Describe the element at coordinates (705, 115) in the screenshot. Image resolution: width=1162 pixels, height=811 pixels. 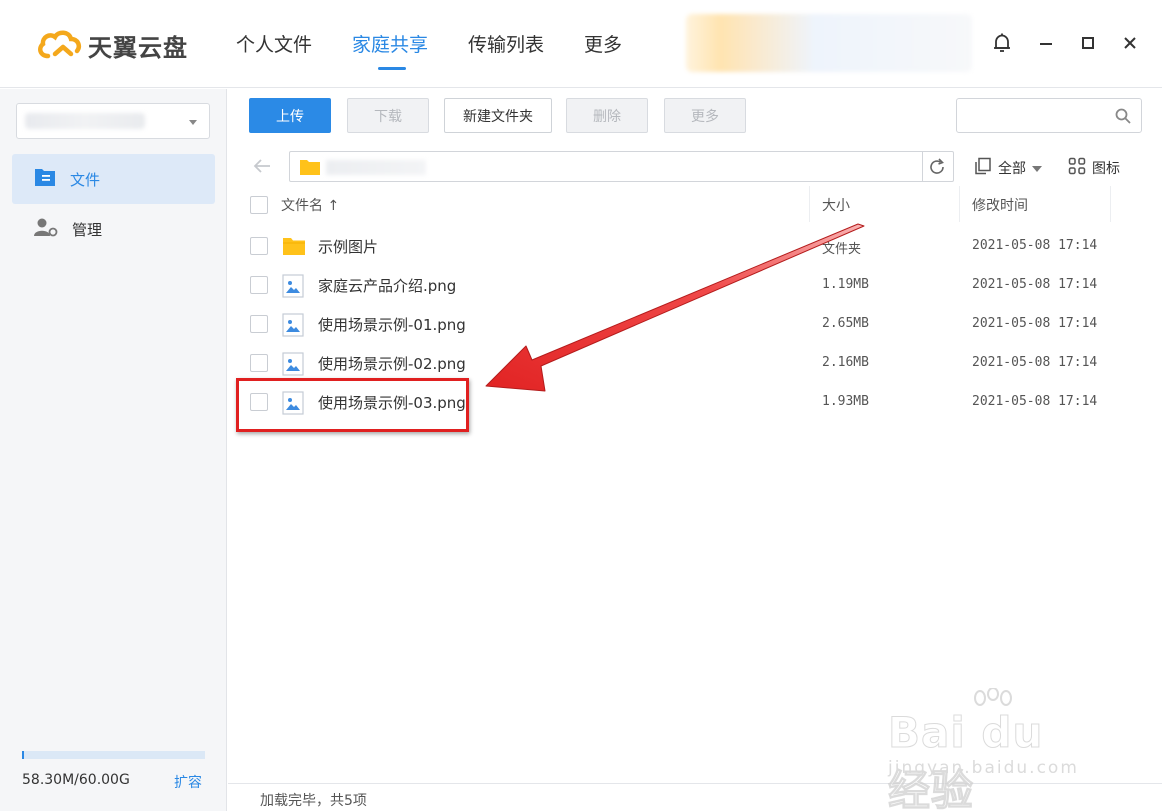
I see `more-button: 更多` at that location.